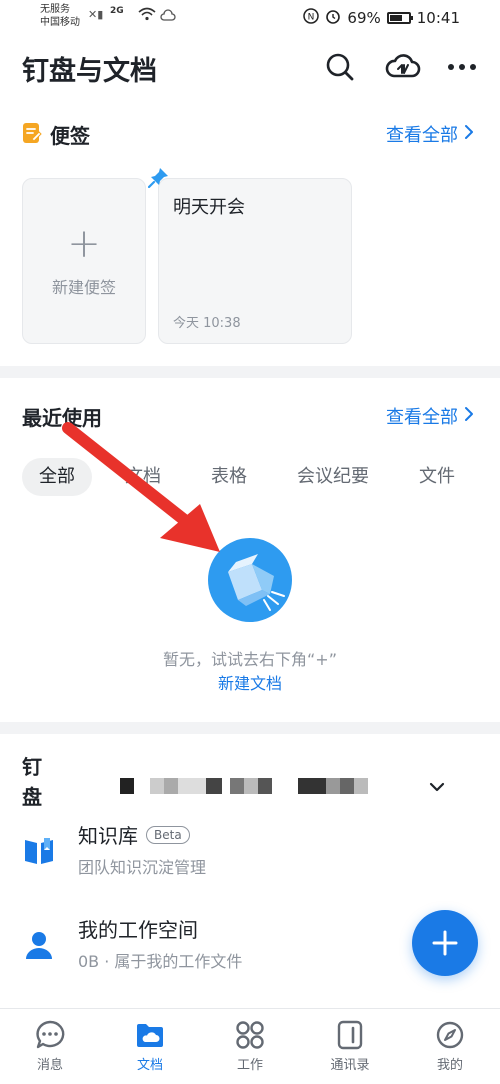  I want to click on bottom-nav: 消息 文档 工作 通讯录 我的, so click(250, 1046).